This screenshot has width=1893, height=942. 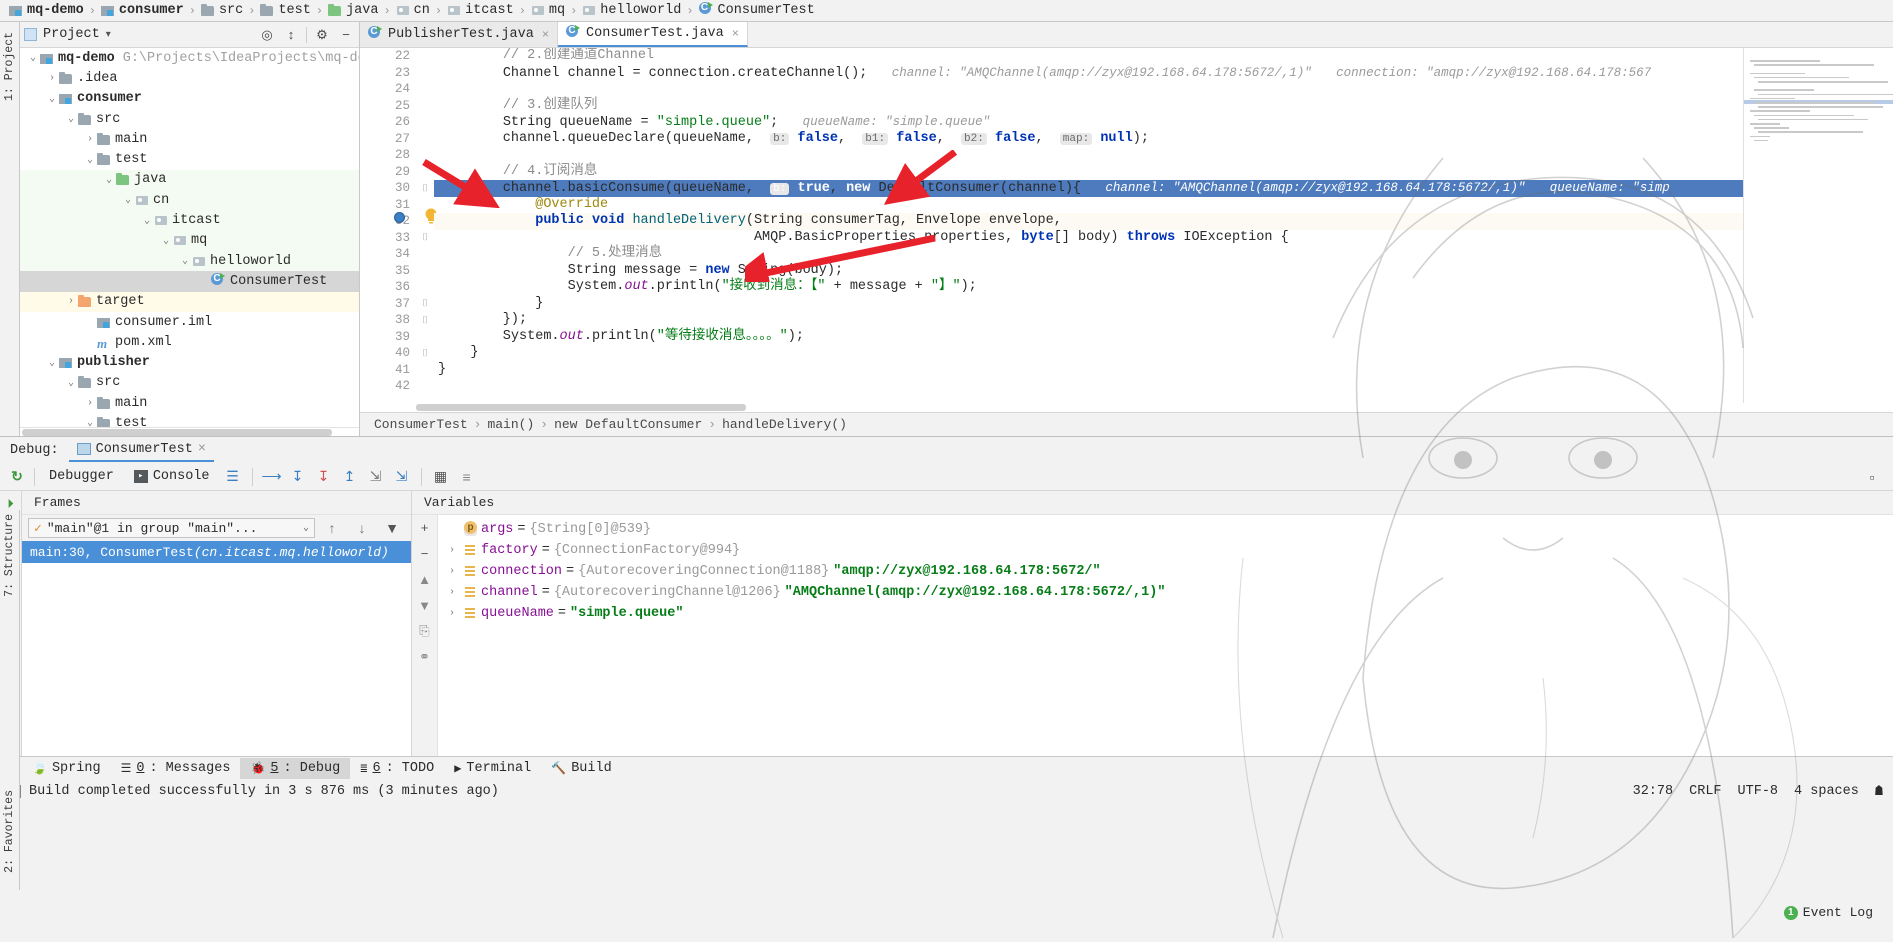 I want to click on line-number: 30, so click(x=388, y=188).